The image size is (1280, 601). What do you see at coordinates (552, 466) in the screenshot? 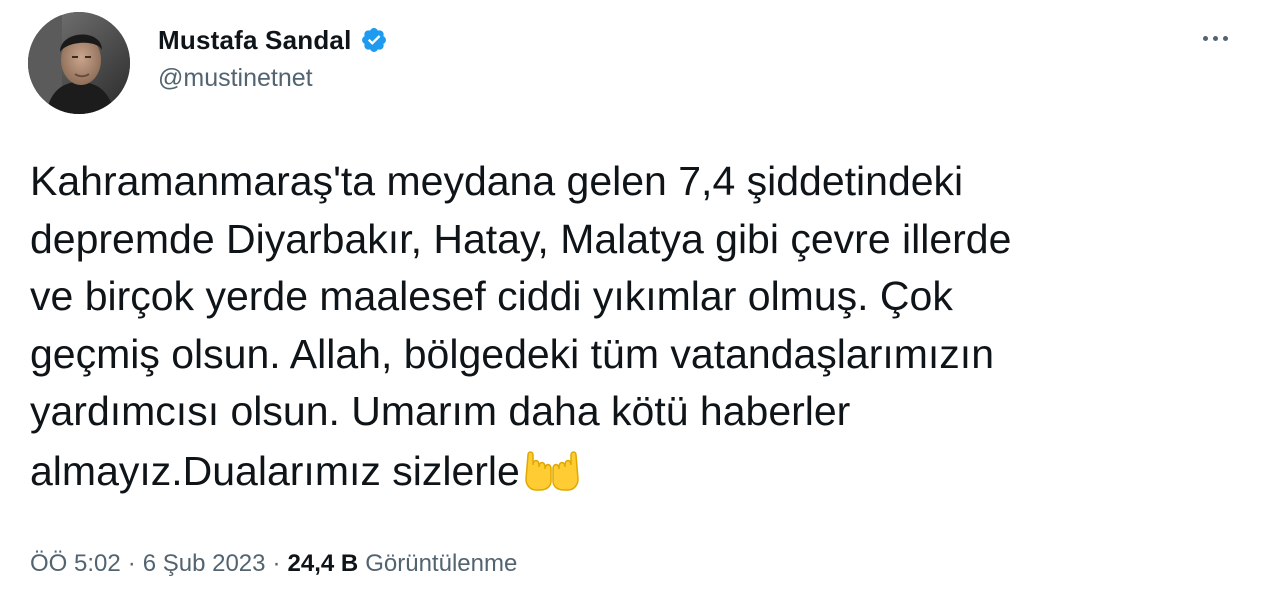
I see `palms-up-together-icon` at bounding box center [552, 466].